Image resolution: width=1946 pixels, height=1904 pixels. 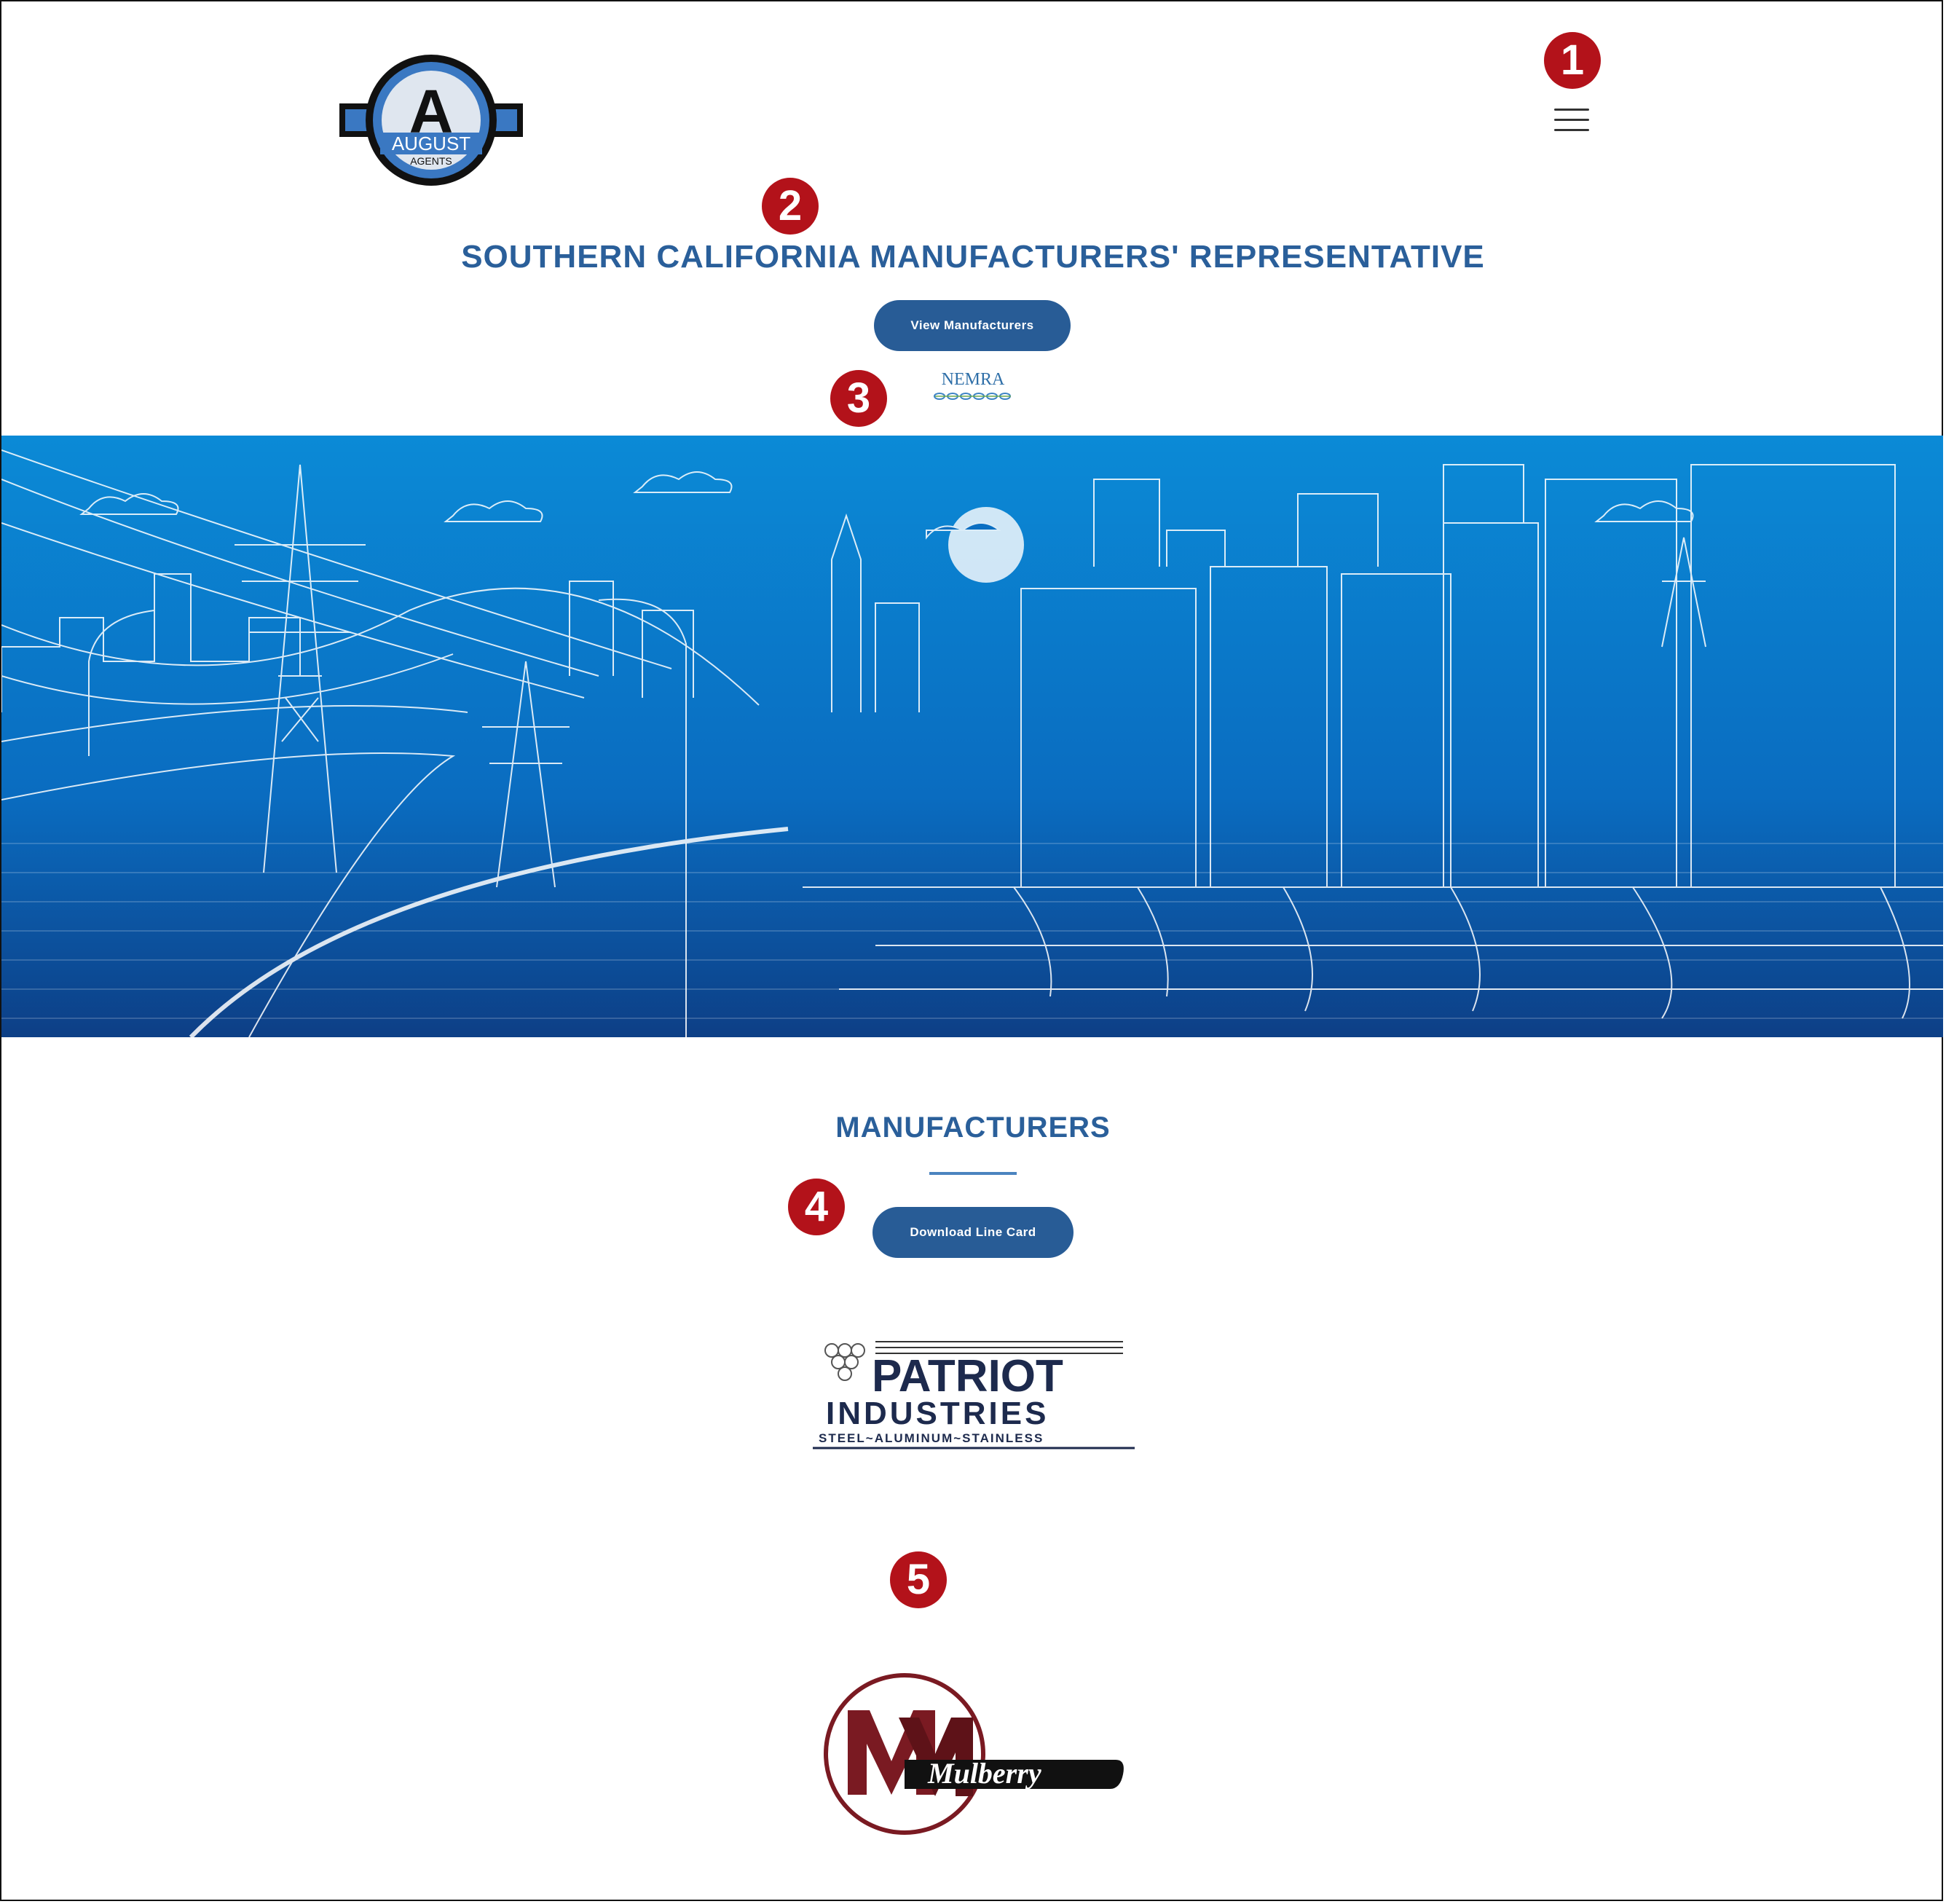 I want to click on step-marker-1: 1, so click(x=1573, y=60).